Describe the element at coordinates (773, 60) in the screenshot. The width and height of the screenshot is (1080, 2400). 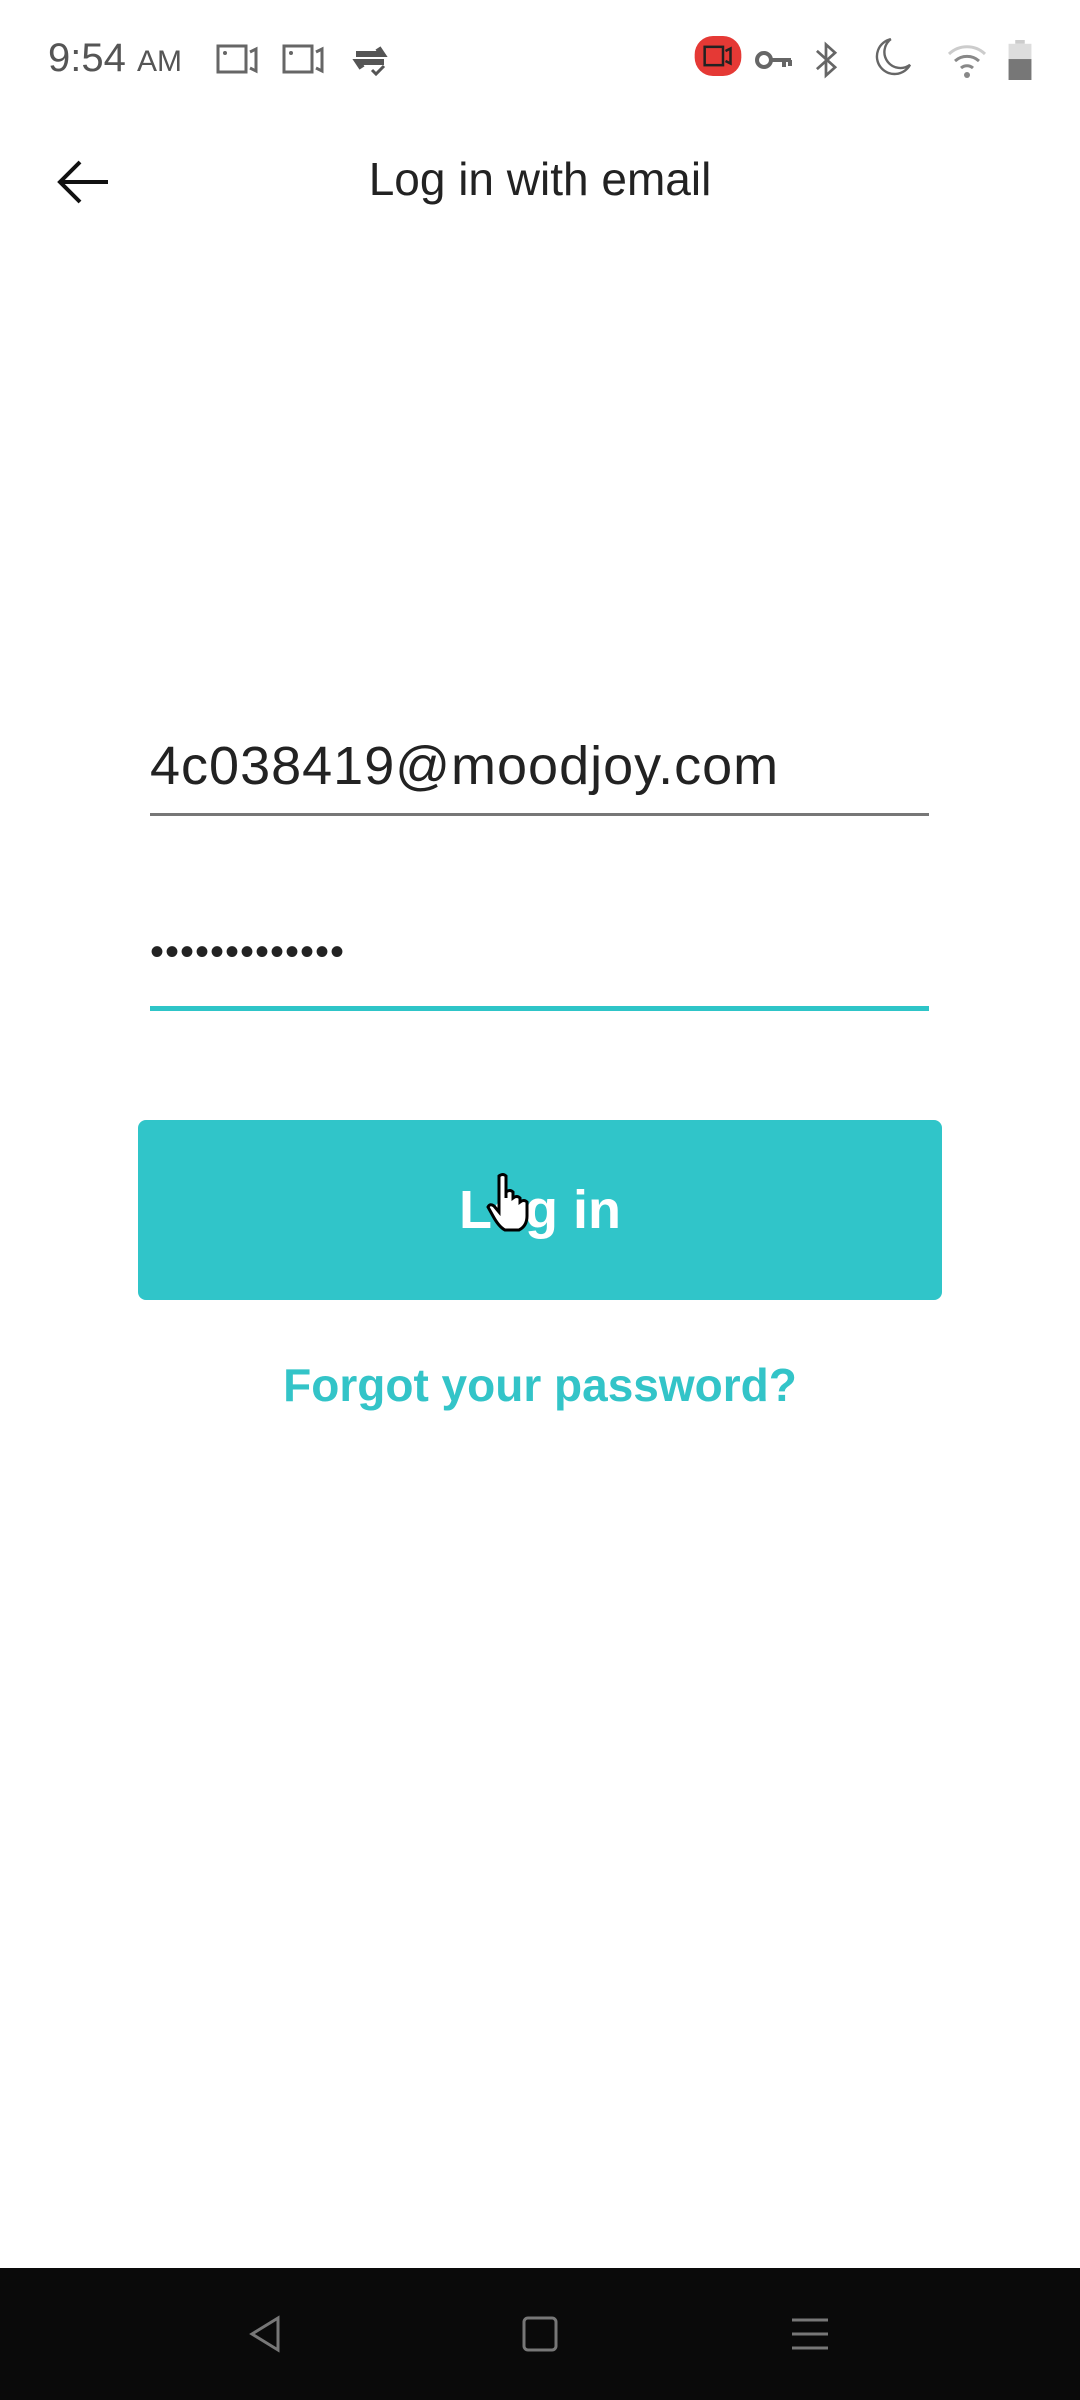
I see `vpn-key-icon` at that location.